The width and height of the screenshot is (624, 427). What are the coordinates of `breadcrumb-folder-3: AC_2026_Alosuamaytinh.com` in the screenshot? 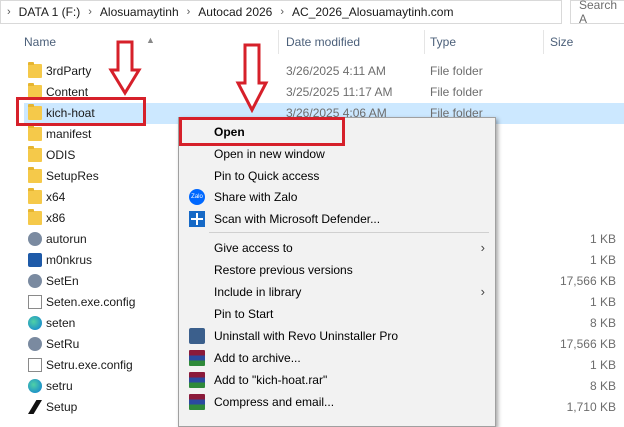 It's located at (372, 12).